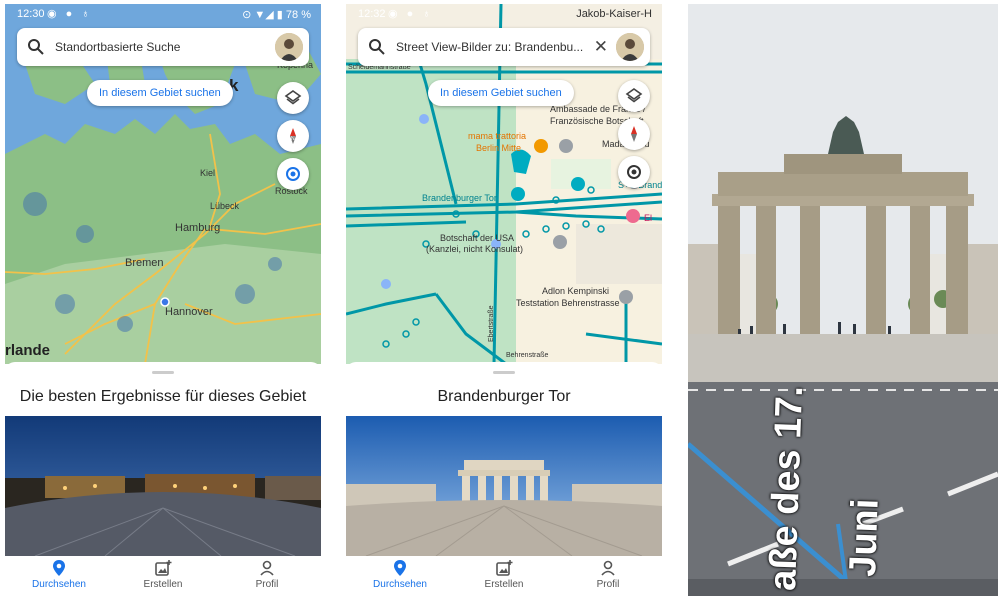 The height and width of the screenshot is (596, 1001). Describe the element at coordinates (499, 148) in the screenshot. I see `map-label-berlin-mitte: Berlin Mitte` at that location.